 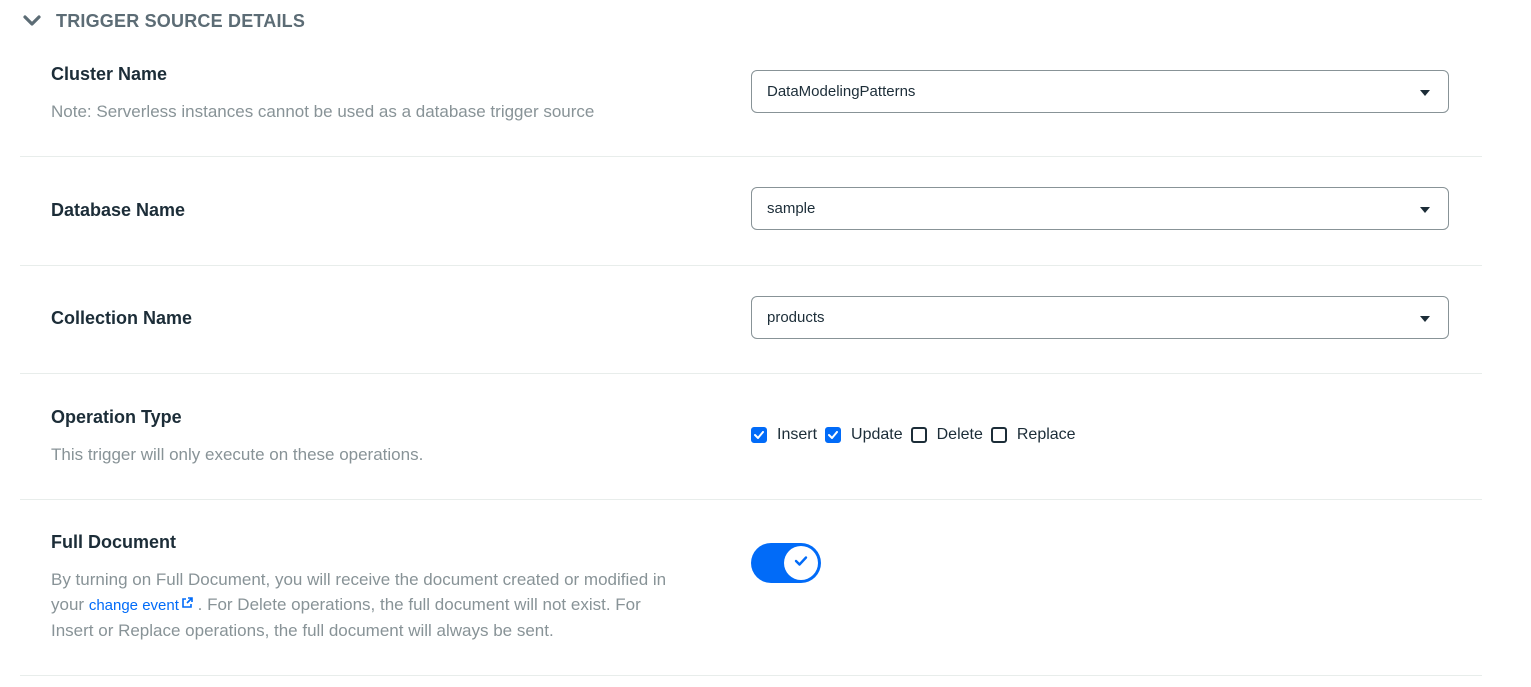 What do you see at coordinates (959, 434) in the screenshot?
I see `delete-label: Delete` at bounding box center [959, 434].